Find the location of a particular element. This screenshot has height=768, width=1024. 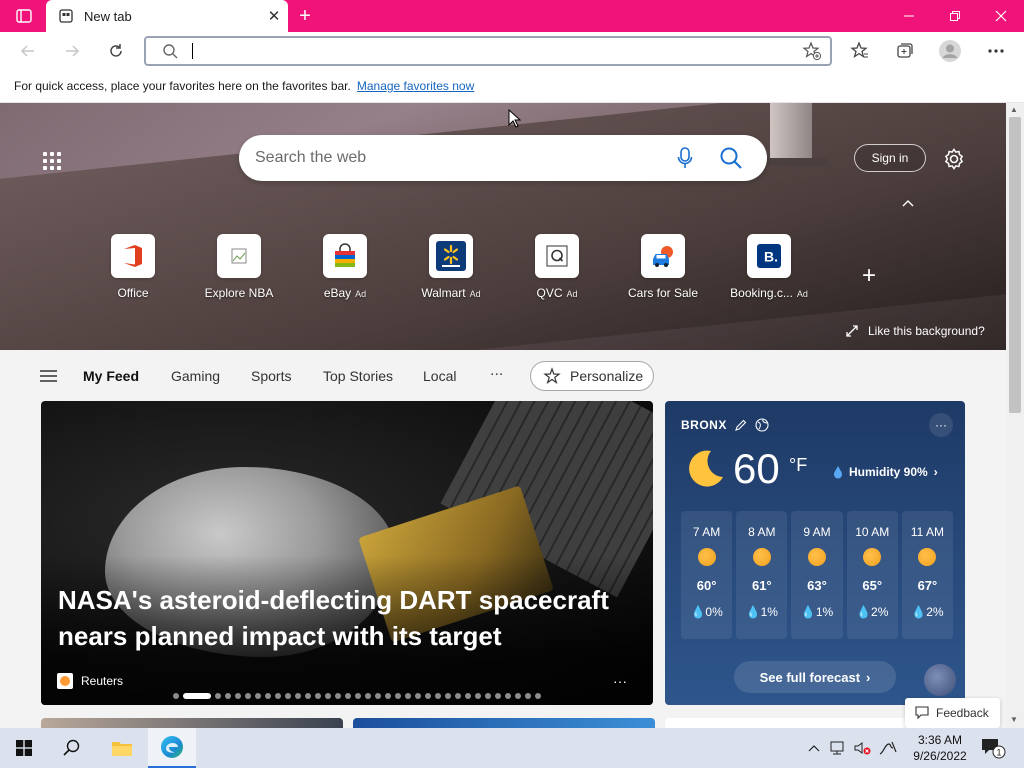

file-explorer-button is located at coordinates (122, 748).